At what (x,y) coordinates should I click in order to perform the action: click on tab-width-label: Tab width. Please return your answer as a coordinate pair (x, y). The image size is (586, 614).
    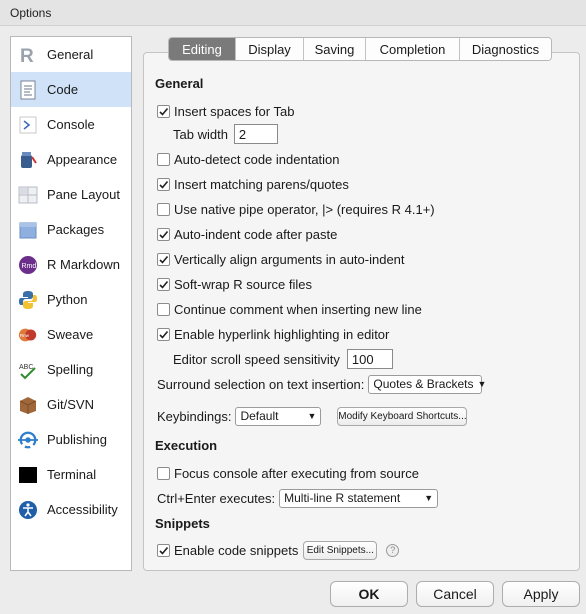
    Looking at the image, I should click on (200, 134).